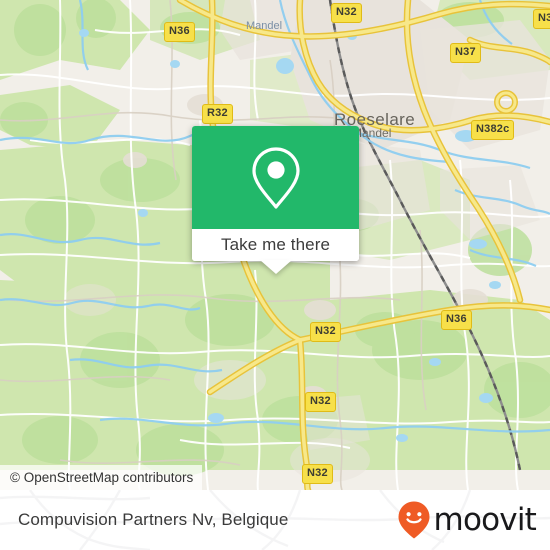 The width and height of the screenshot is (550, 550). I want to click on moovit-pin-smiley-icon, so click(414, 520).